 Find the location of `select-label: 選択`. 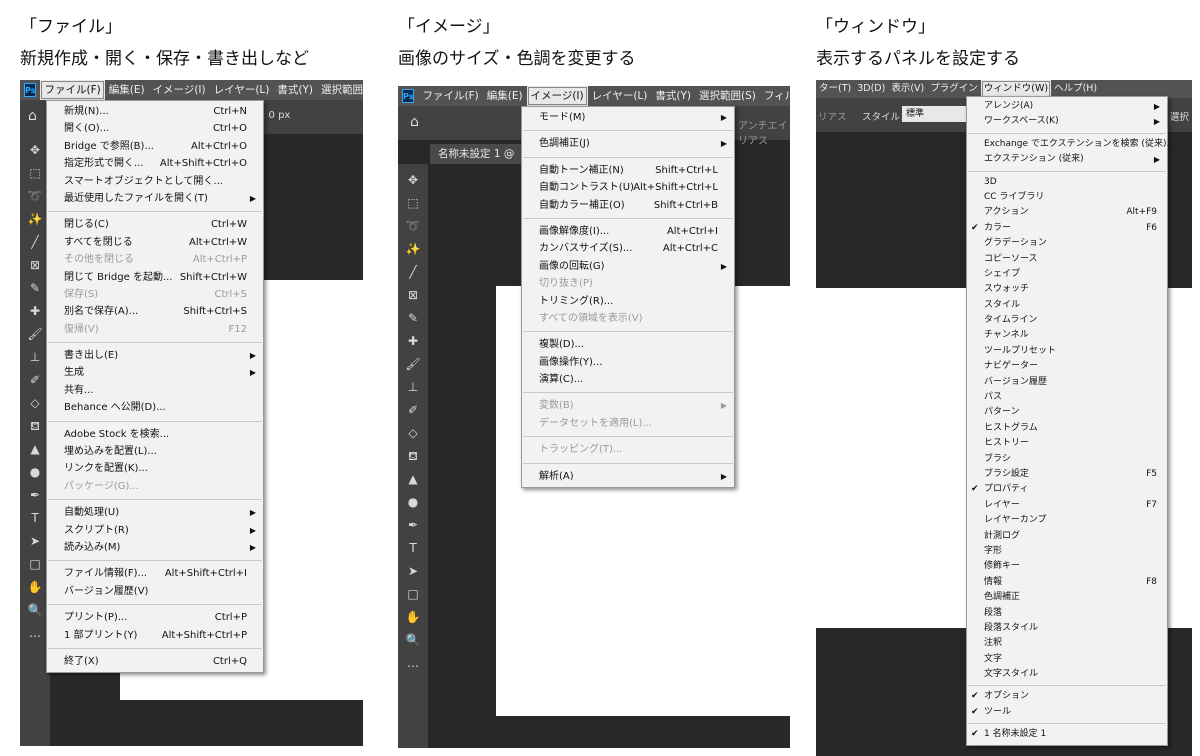

select-label: 選択 is located at coordinates (1179, 116).